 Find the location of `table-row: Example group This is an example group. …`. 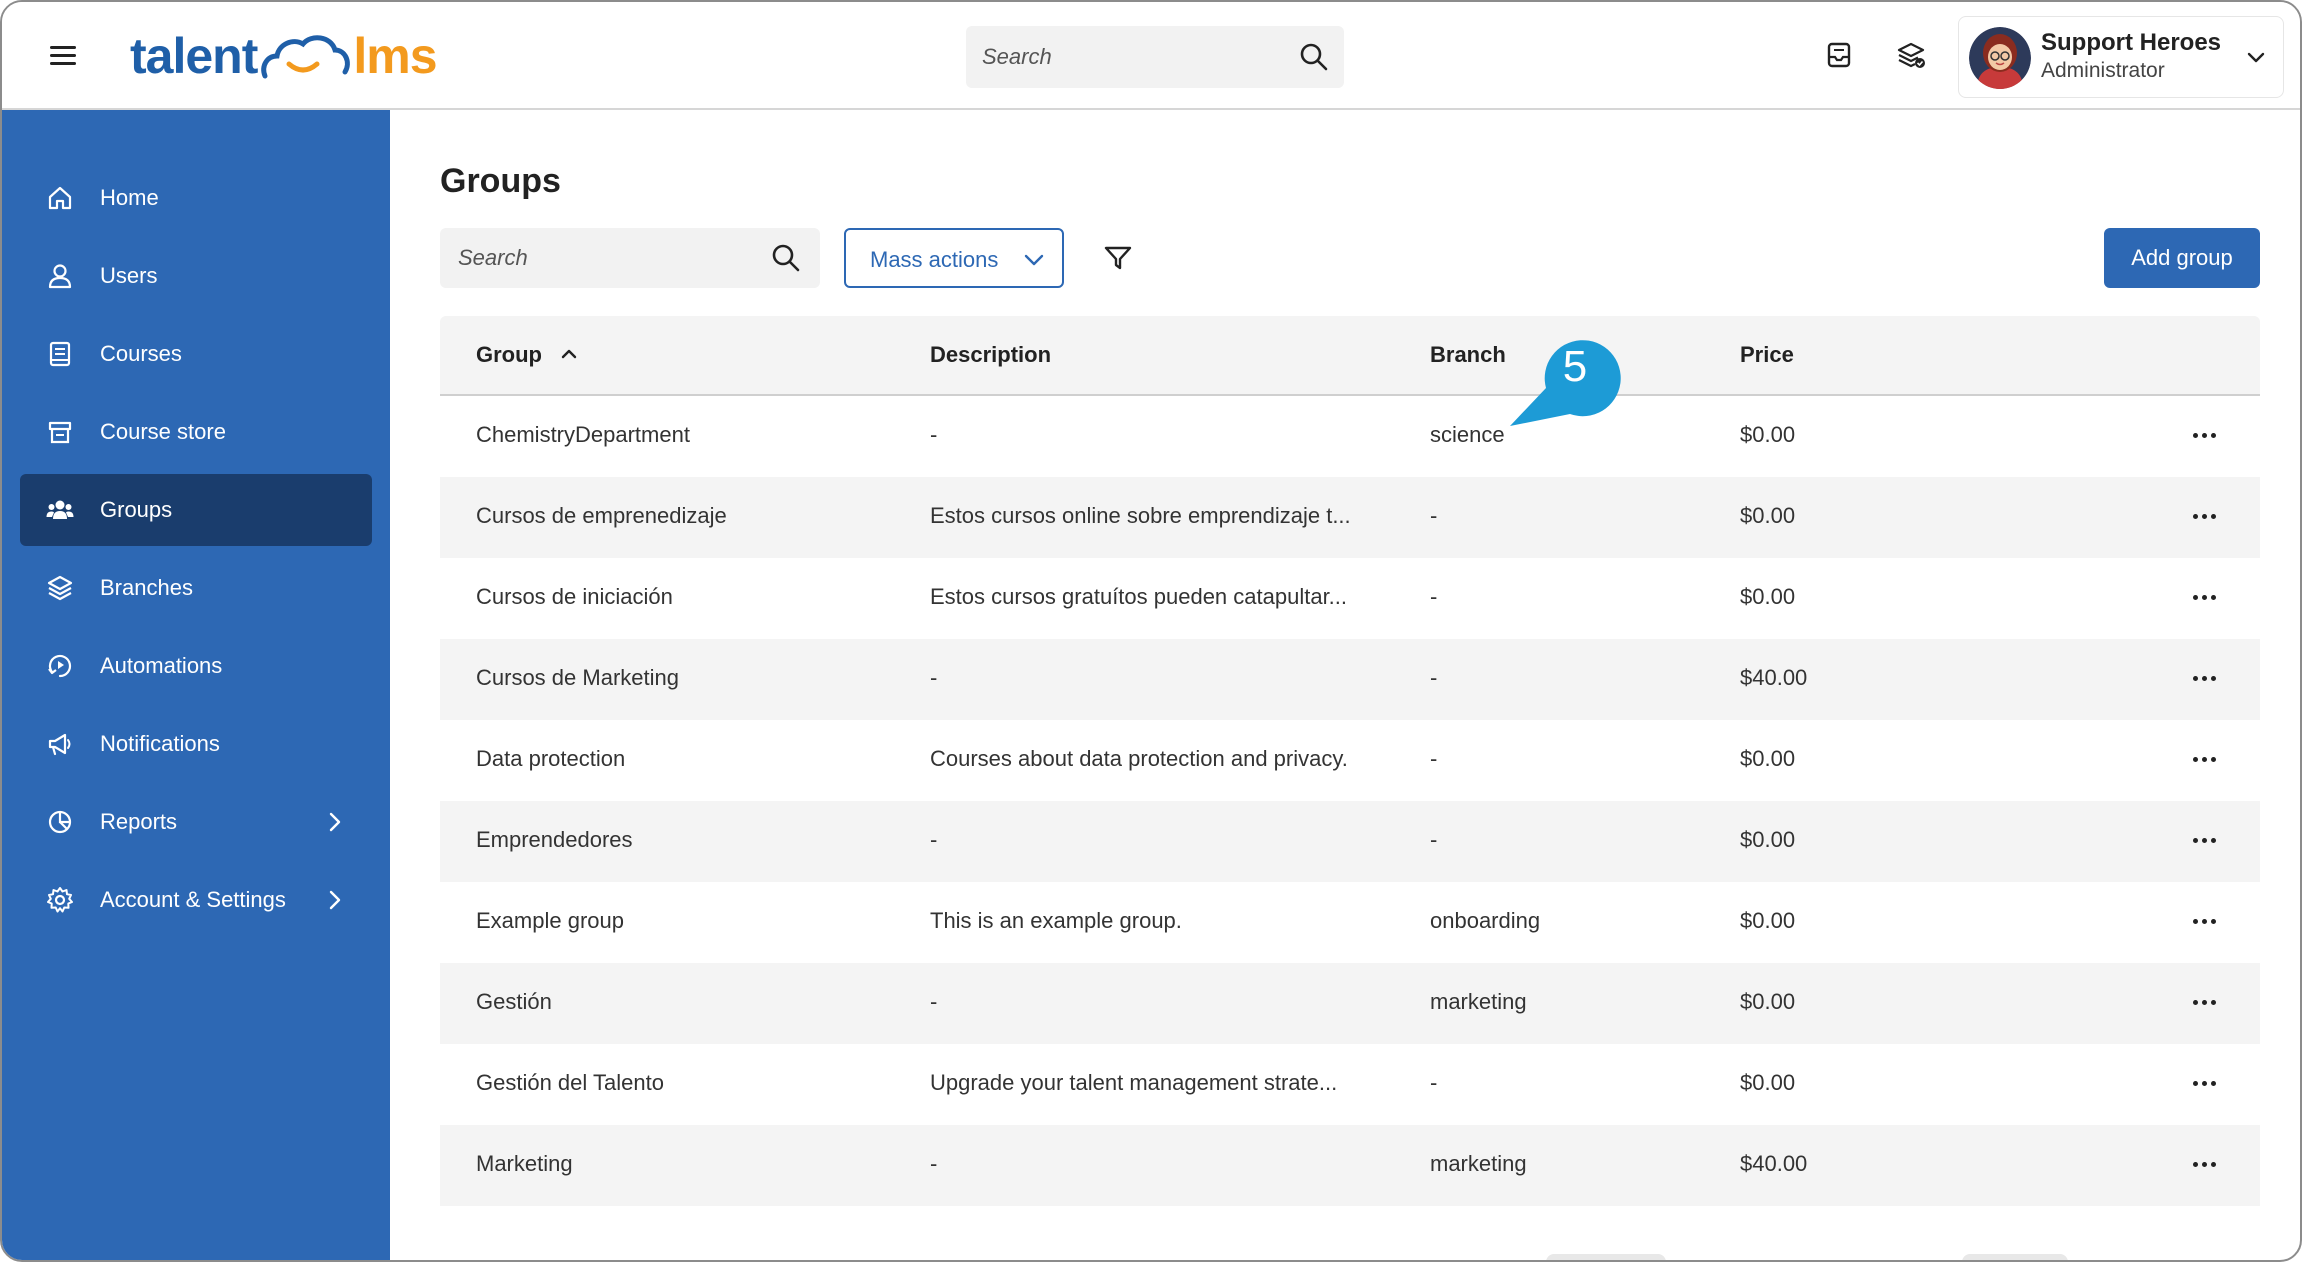

table-row: Example group This is an example group. … is located at coordinates (1350, 922).